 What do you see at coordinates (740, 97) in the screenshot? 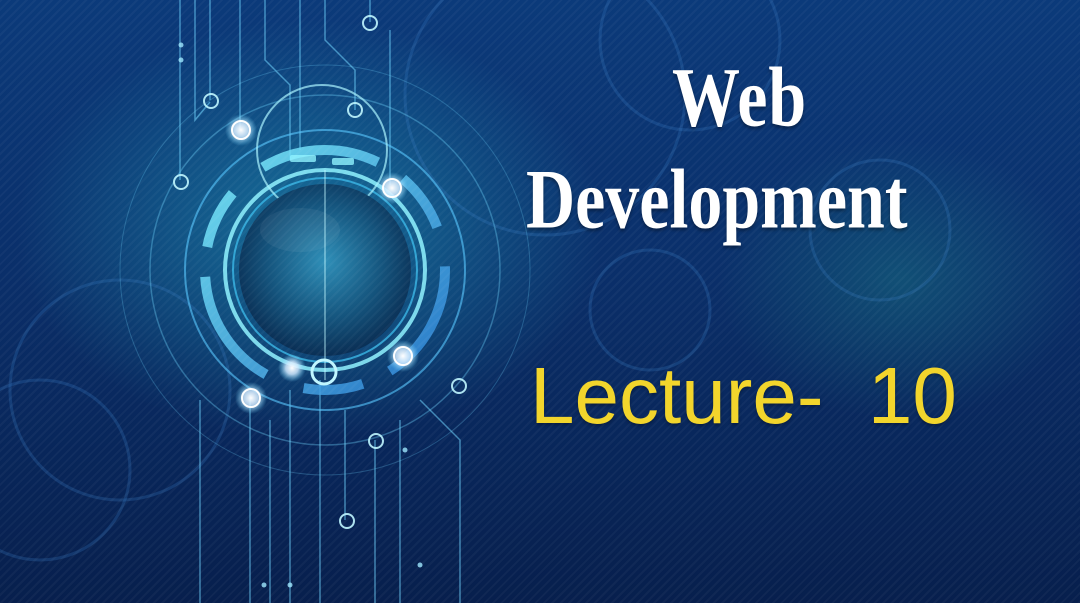
I see `slide-title-line-1: Web` at bounding box center [740, 97].